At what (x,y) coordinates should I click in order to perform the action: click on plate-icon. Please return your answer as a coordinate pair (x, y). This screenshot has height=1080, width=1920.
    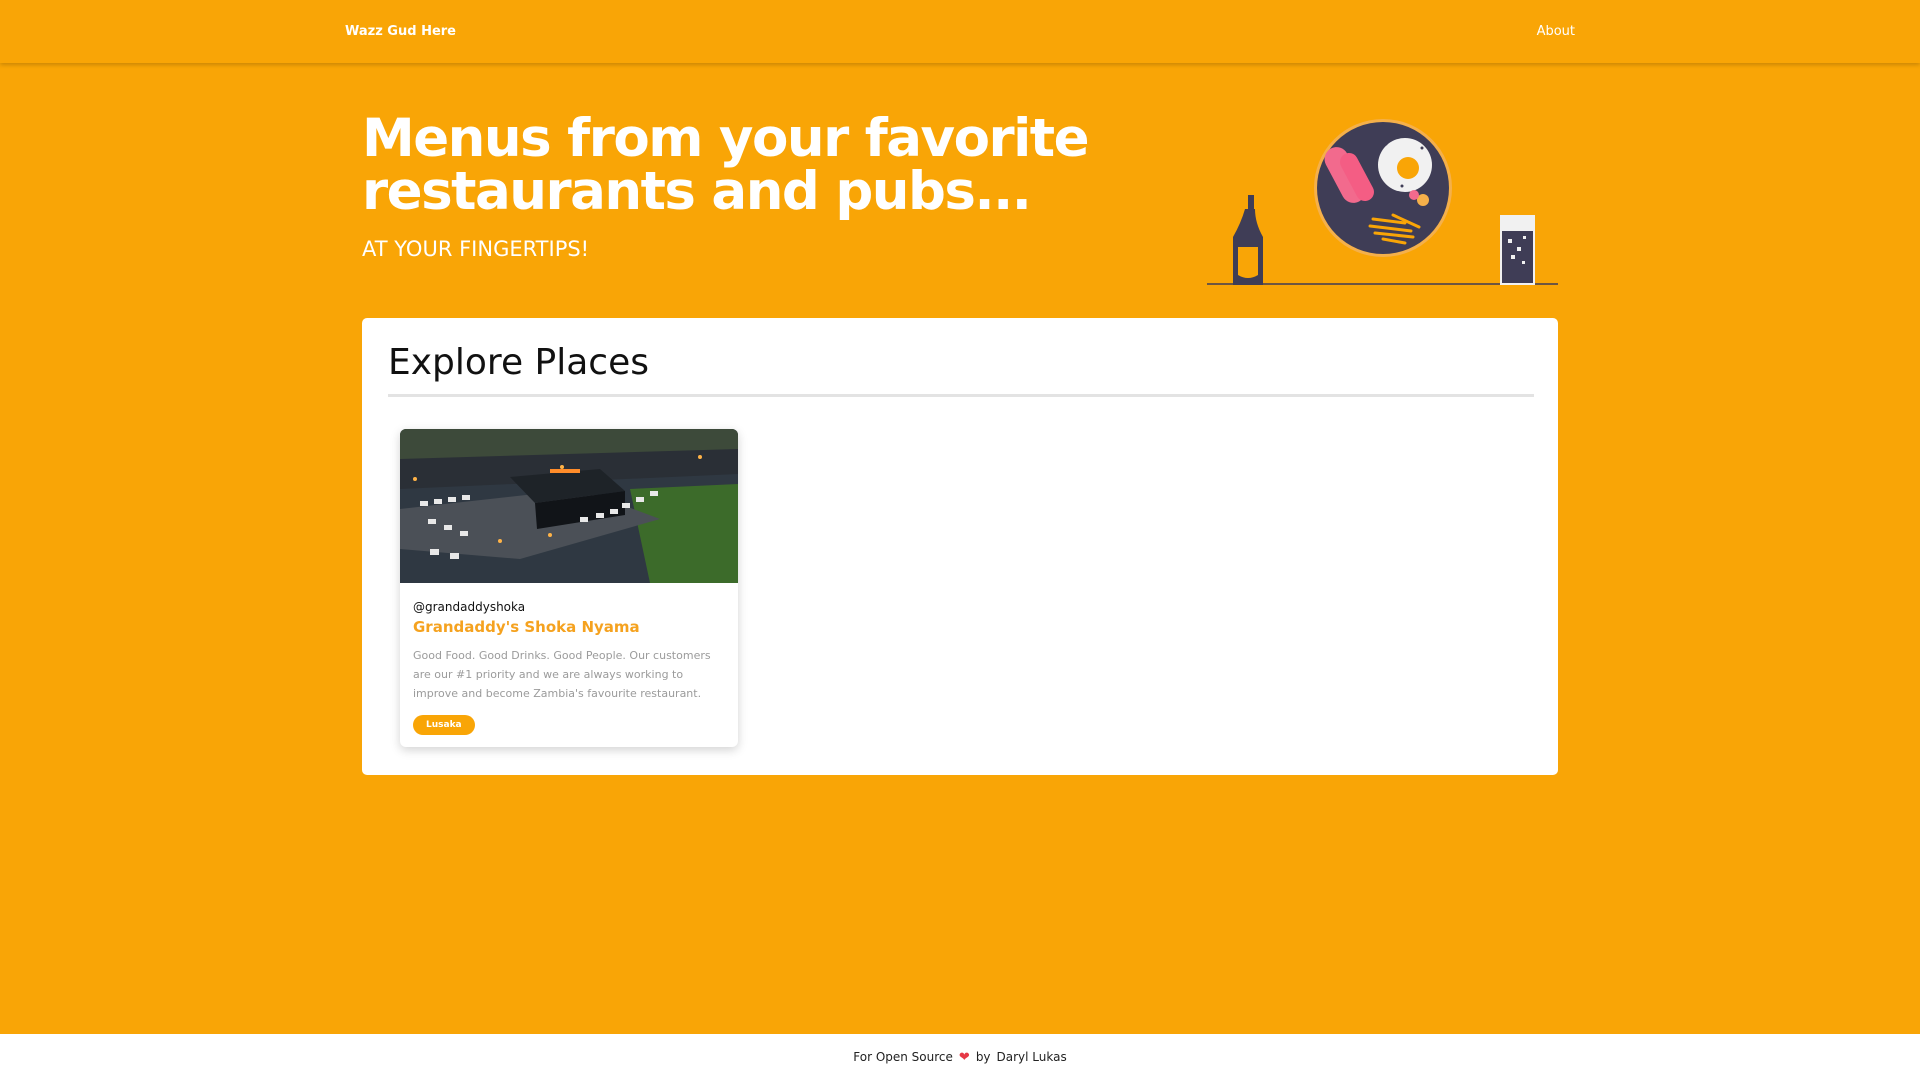
    Looking at the image, I should click on (1383, 188).